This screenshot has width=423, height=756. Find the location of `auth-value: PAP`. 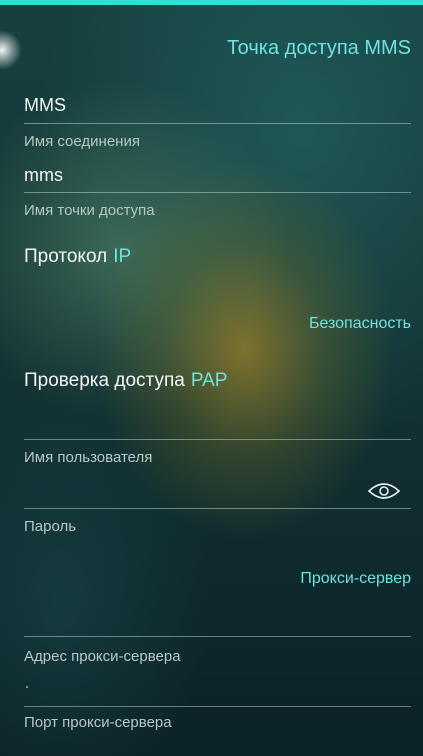

auth-value: PAP is located at coordinates (209, 380).